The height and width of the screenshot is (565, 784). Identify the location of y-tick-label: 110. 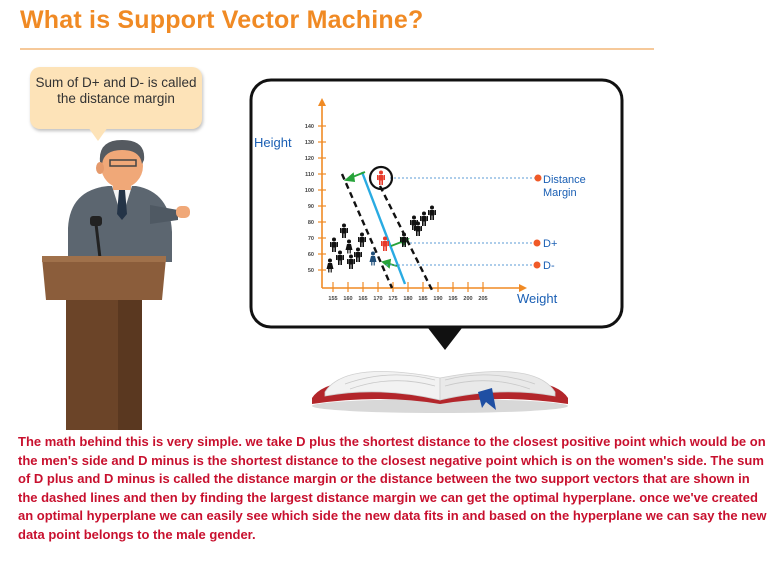
(309, 175).